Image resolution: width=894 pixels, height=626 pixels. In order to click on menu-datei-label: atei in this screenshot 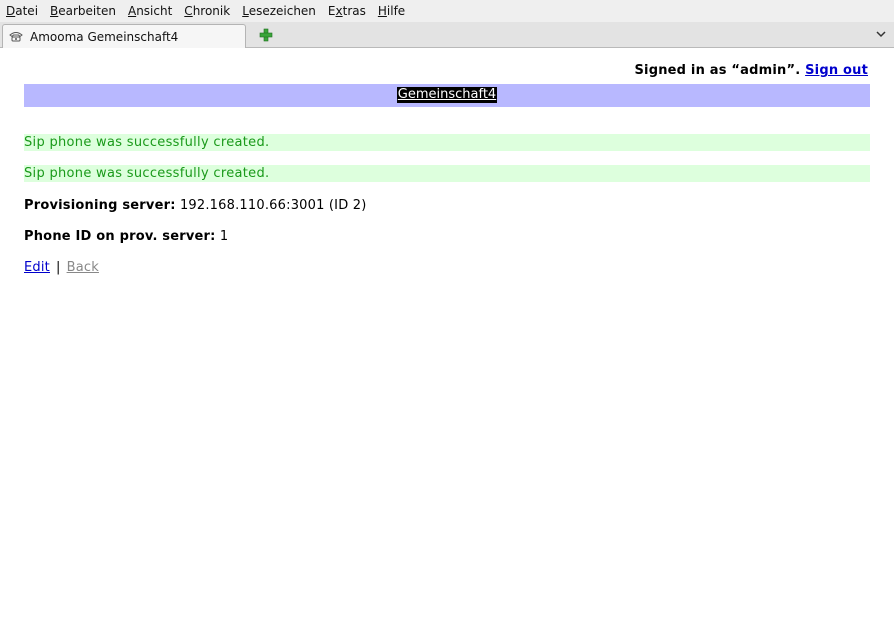, I will do `click(27, 11)`.